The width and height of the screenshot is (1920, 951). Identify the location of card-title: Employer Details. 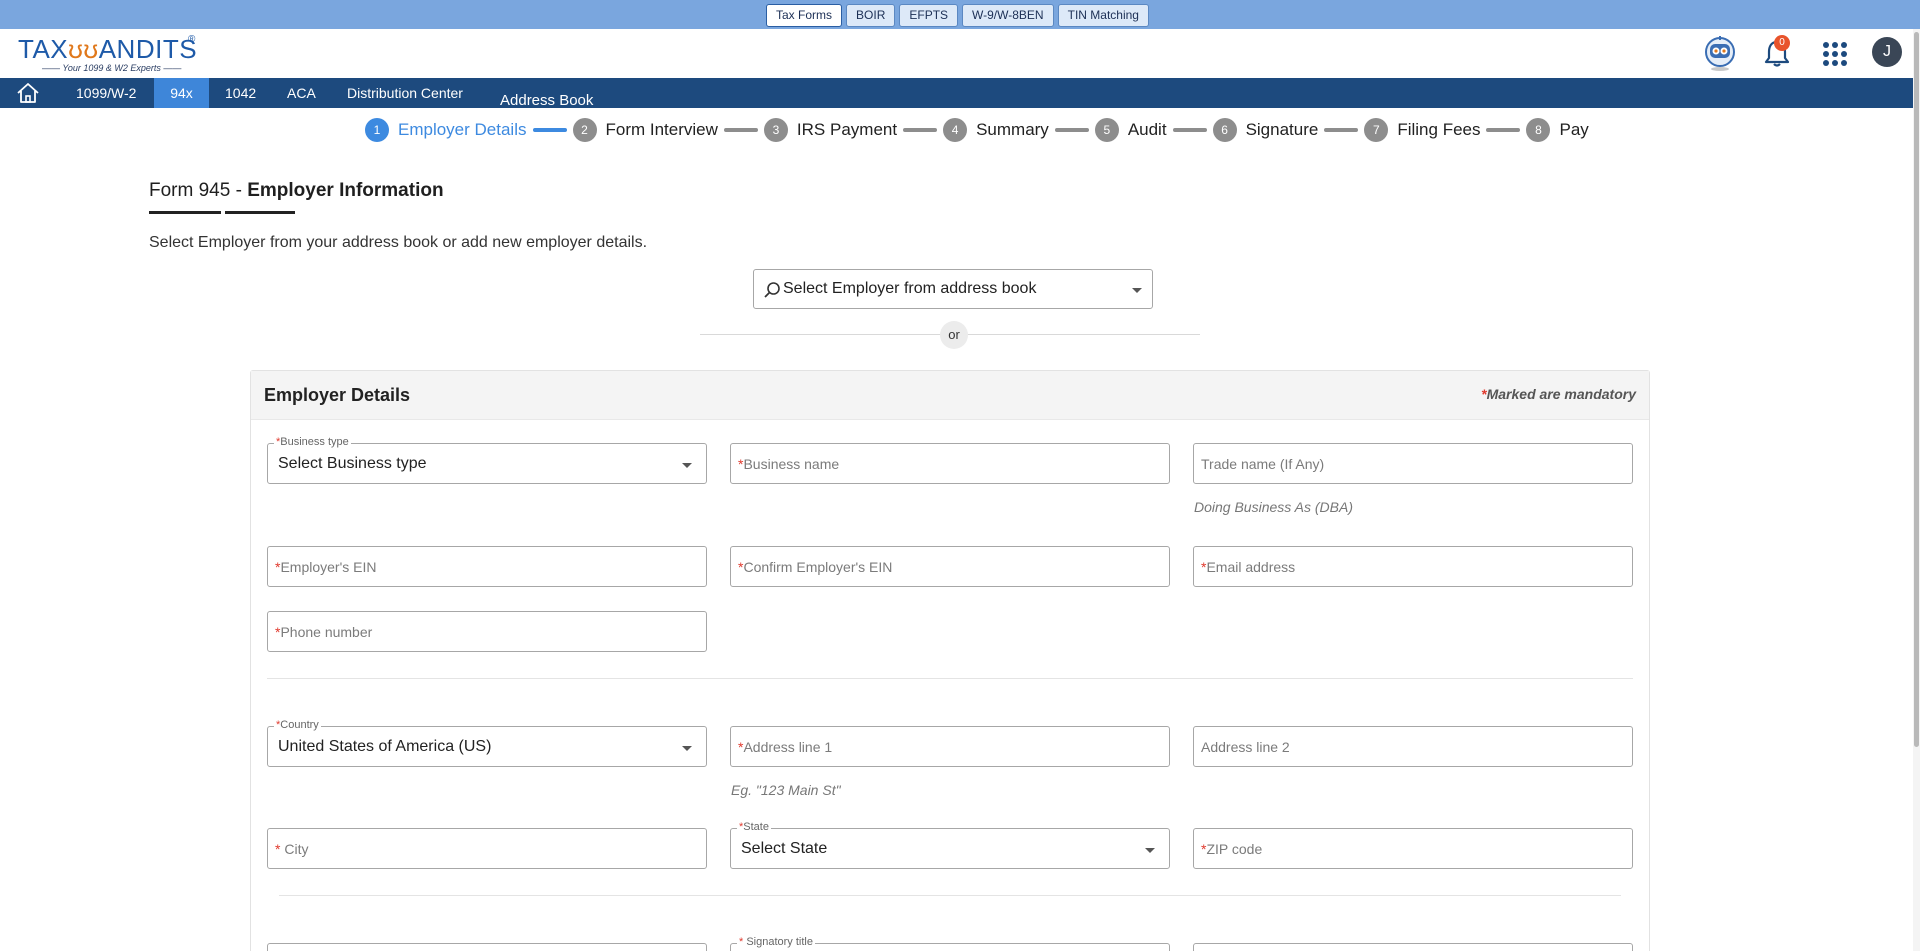
(337, 395).